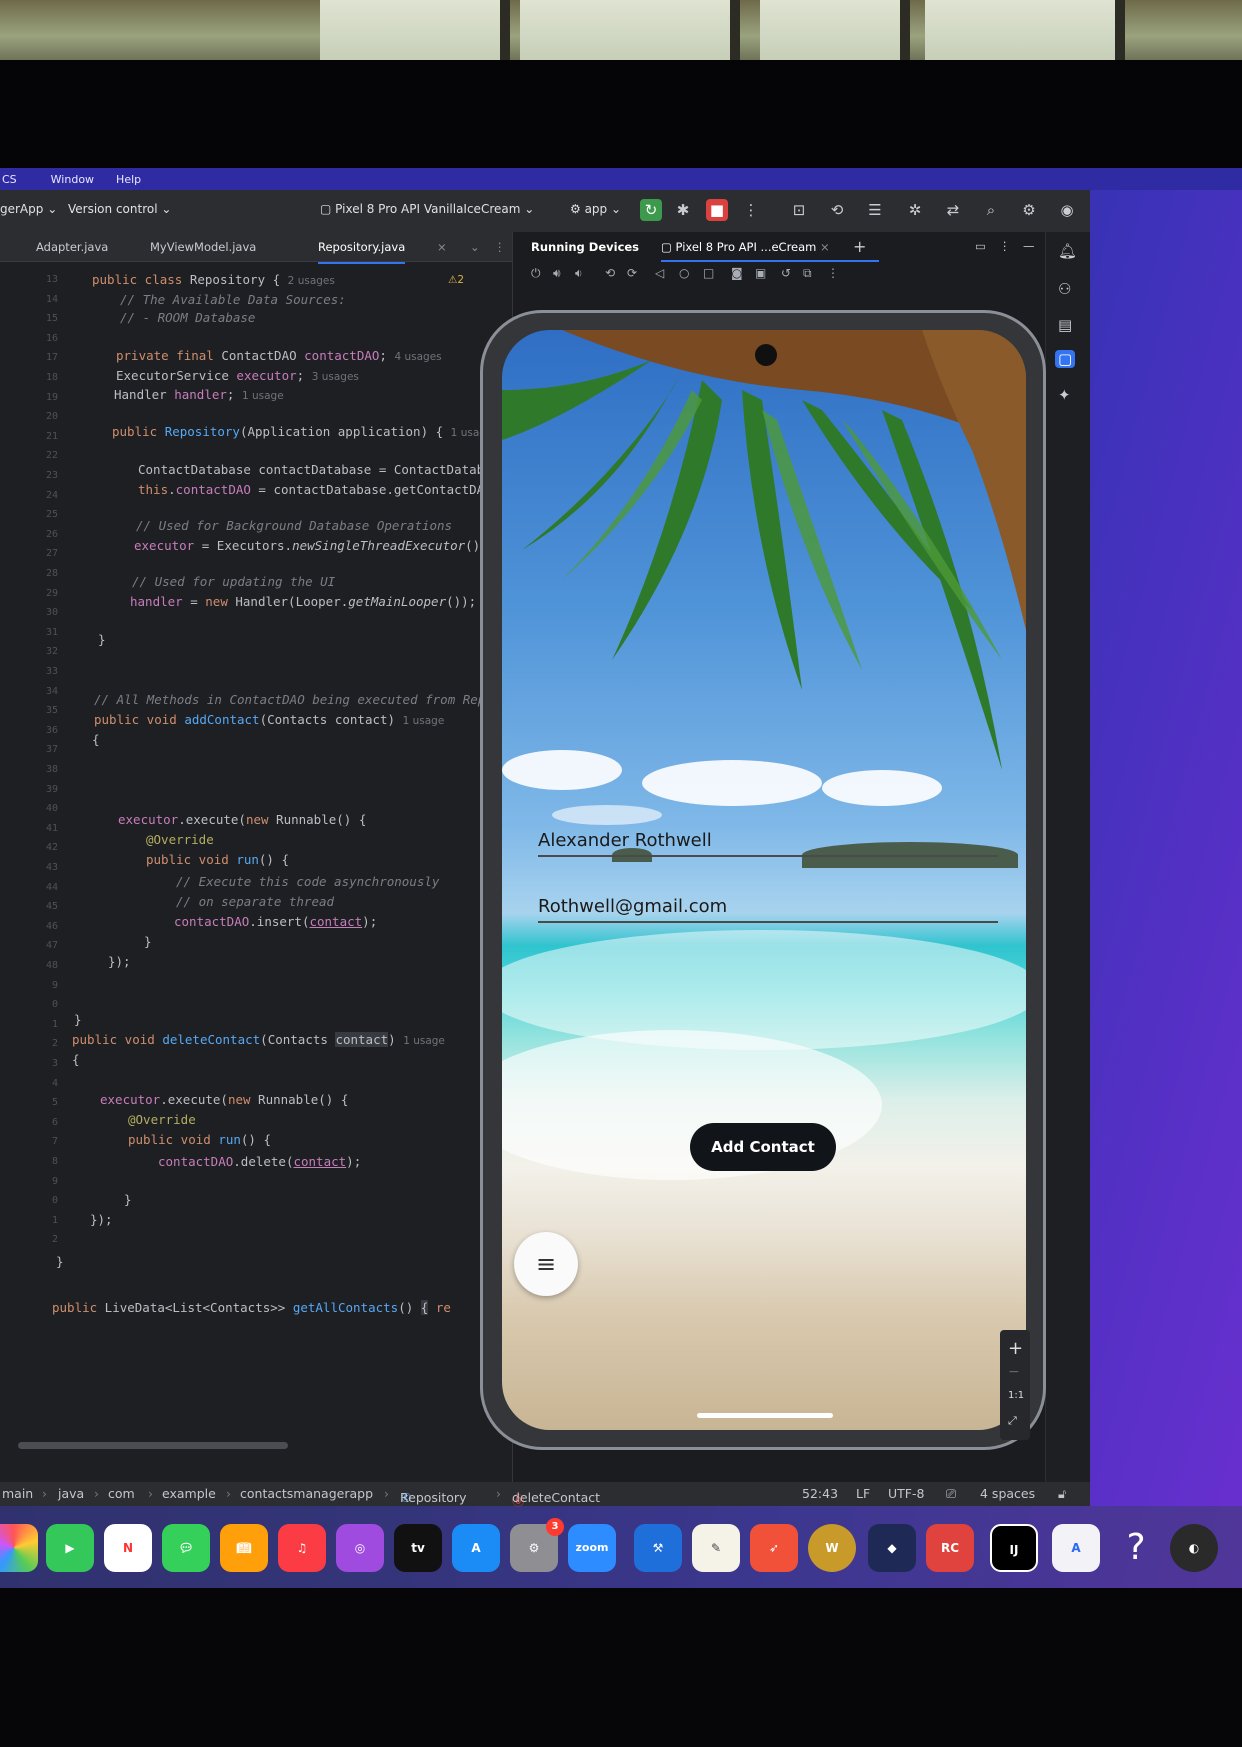 The width and height of the screenshot is (1242, 1747). I want to click on tabs-dropdown-icon: ⌄, so click(475, 247).